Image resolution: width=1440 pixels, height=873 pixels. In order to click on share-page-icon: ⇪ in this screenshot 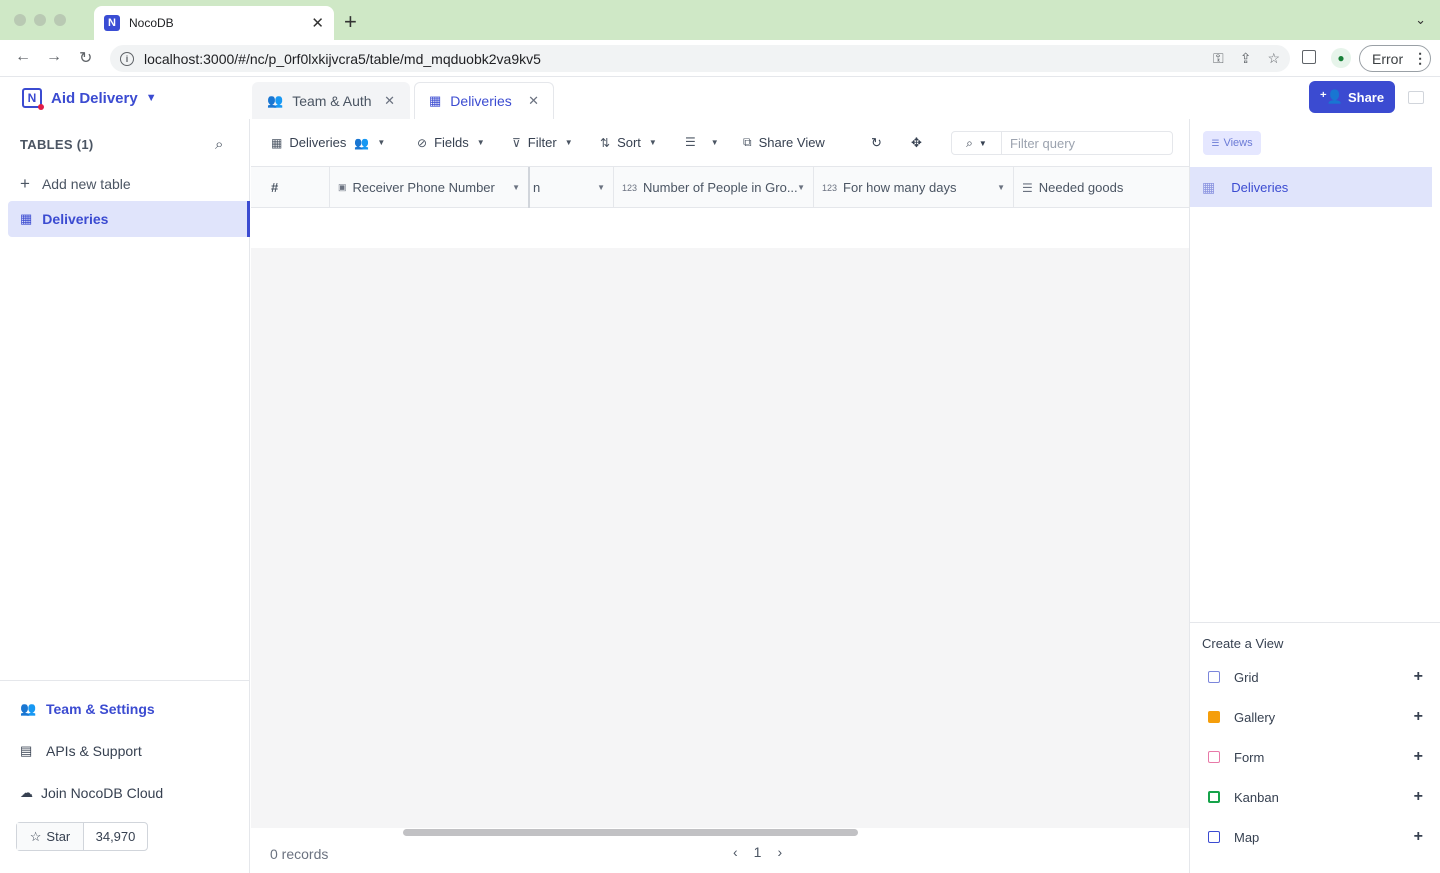, I will do `click(1246, 58)`.